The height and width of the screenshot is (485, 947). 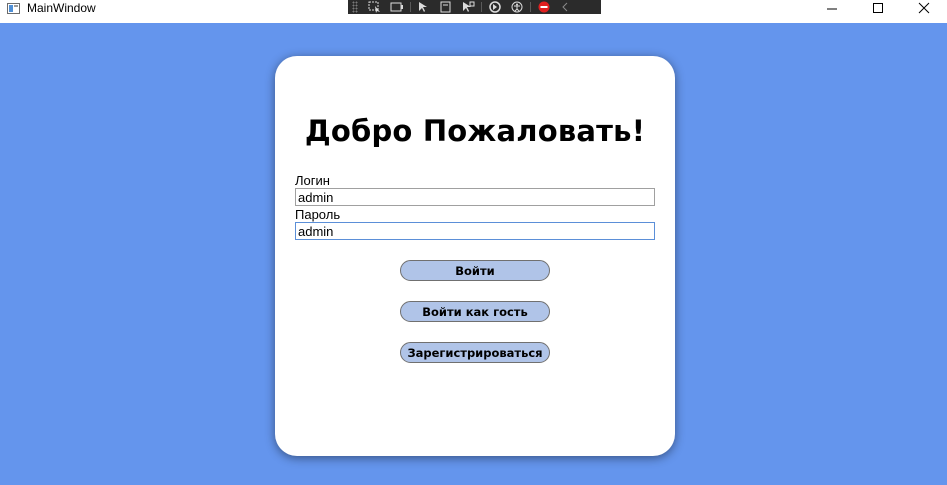 I want to click on layout-icon, so click(x=446, y=7).